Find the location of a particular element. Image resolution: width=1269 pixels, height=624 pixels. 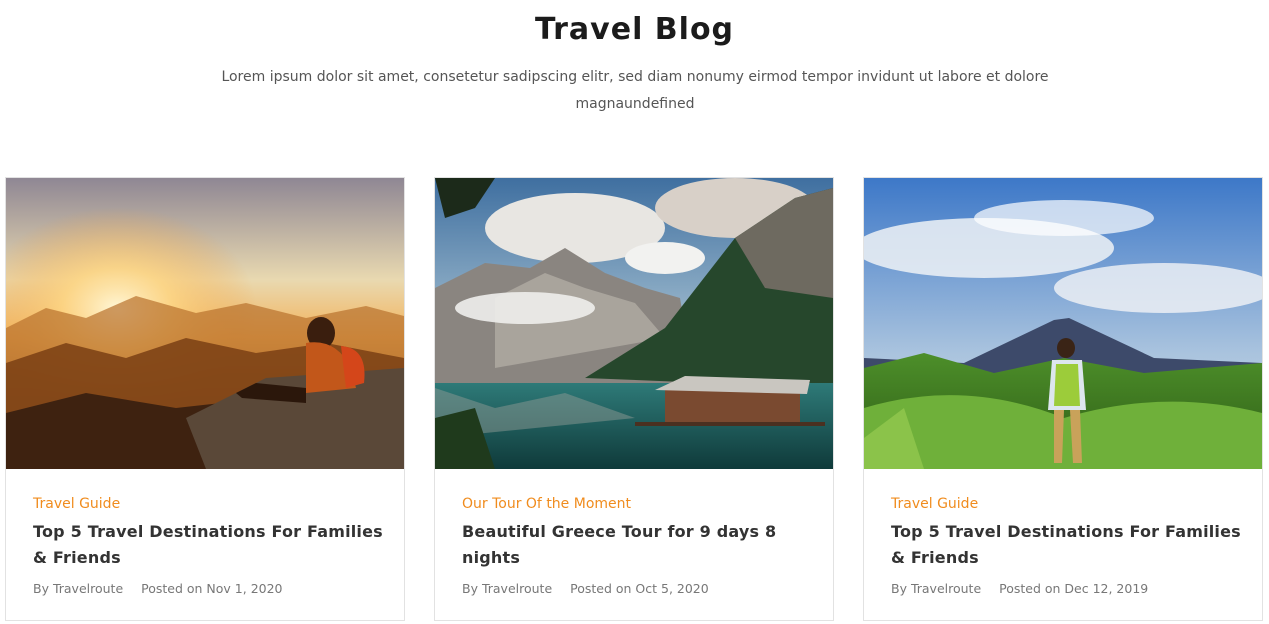

post-meta: By Travelroute Posted on Dec 12, 2019 is located at coordinates (1019, 588).